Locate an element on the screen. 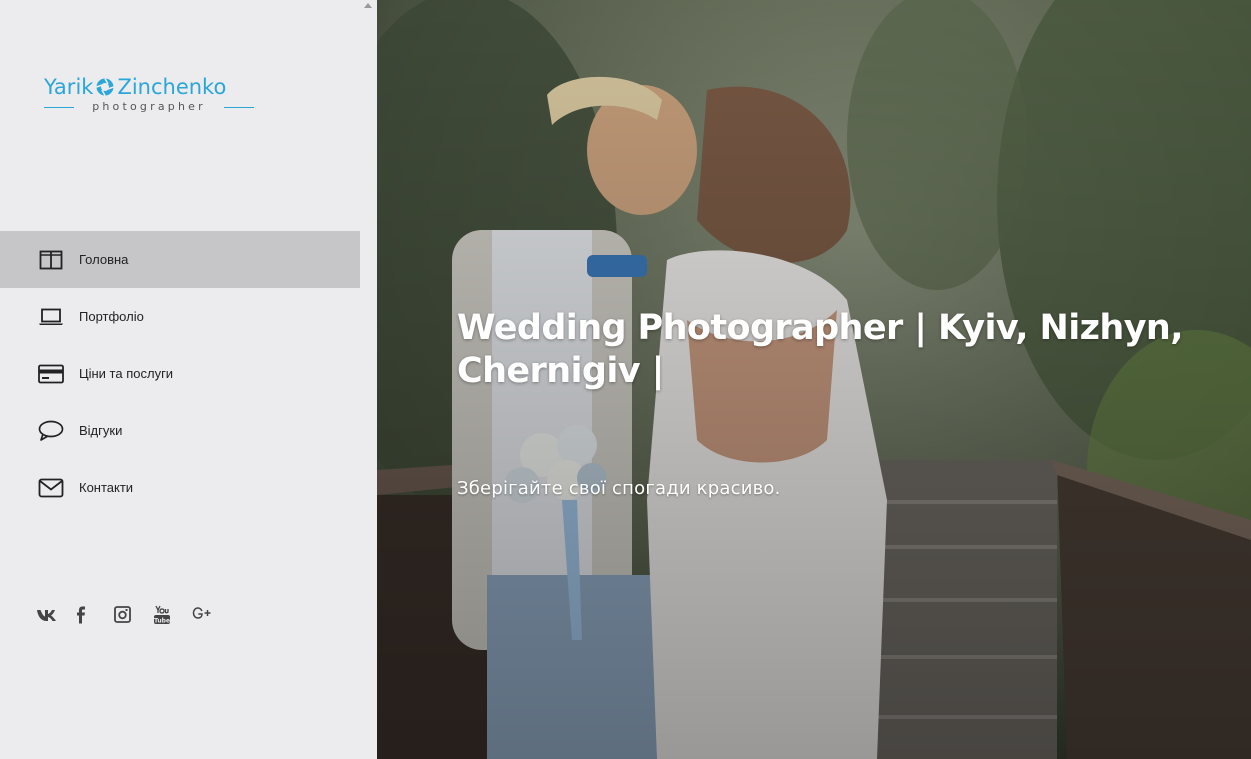 This screenshot has width=1251, height=759. credit-card-icon is located at coordinates (51, 374).